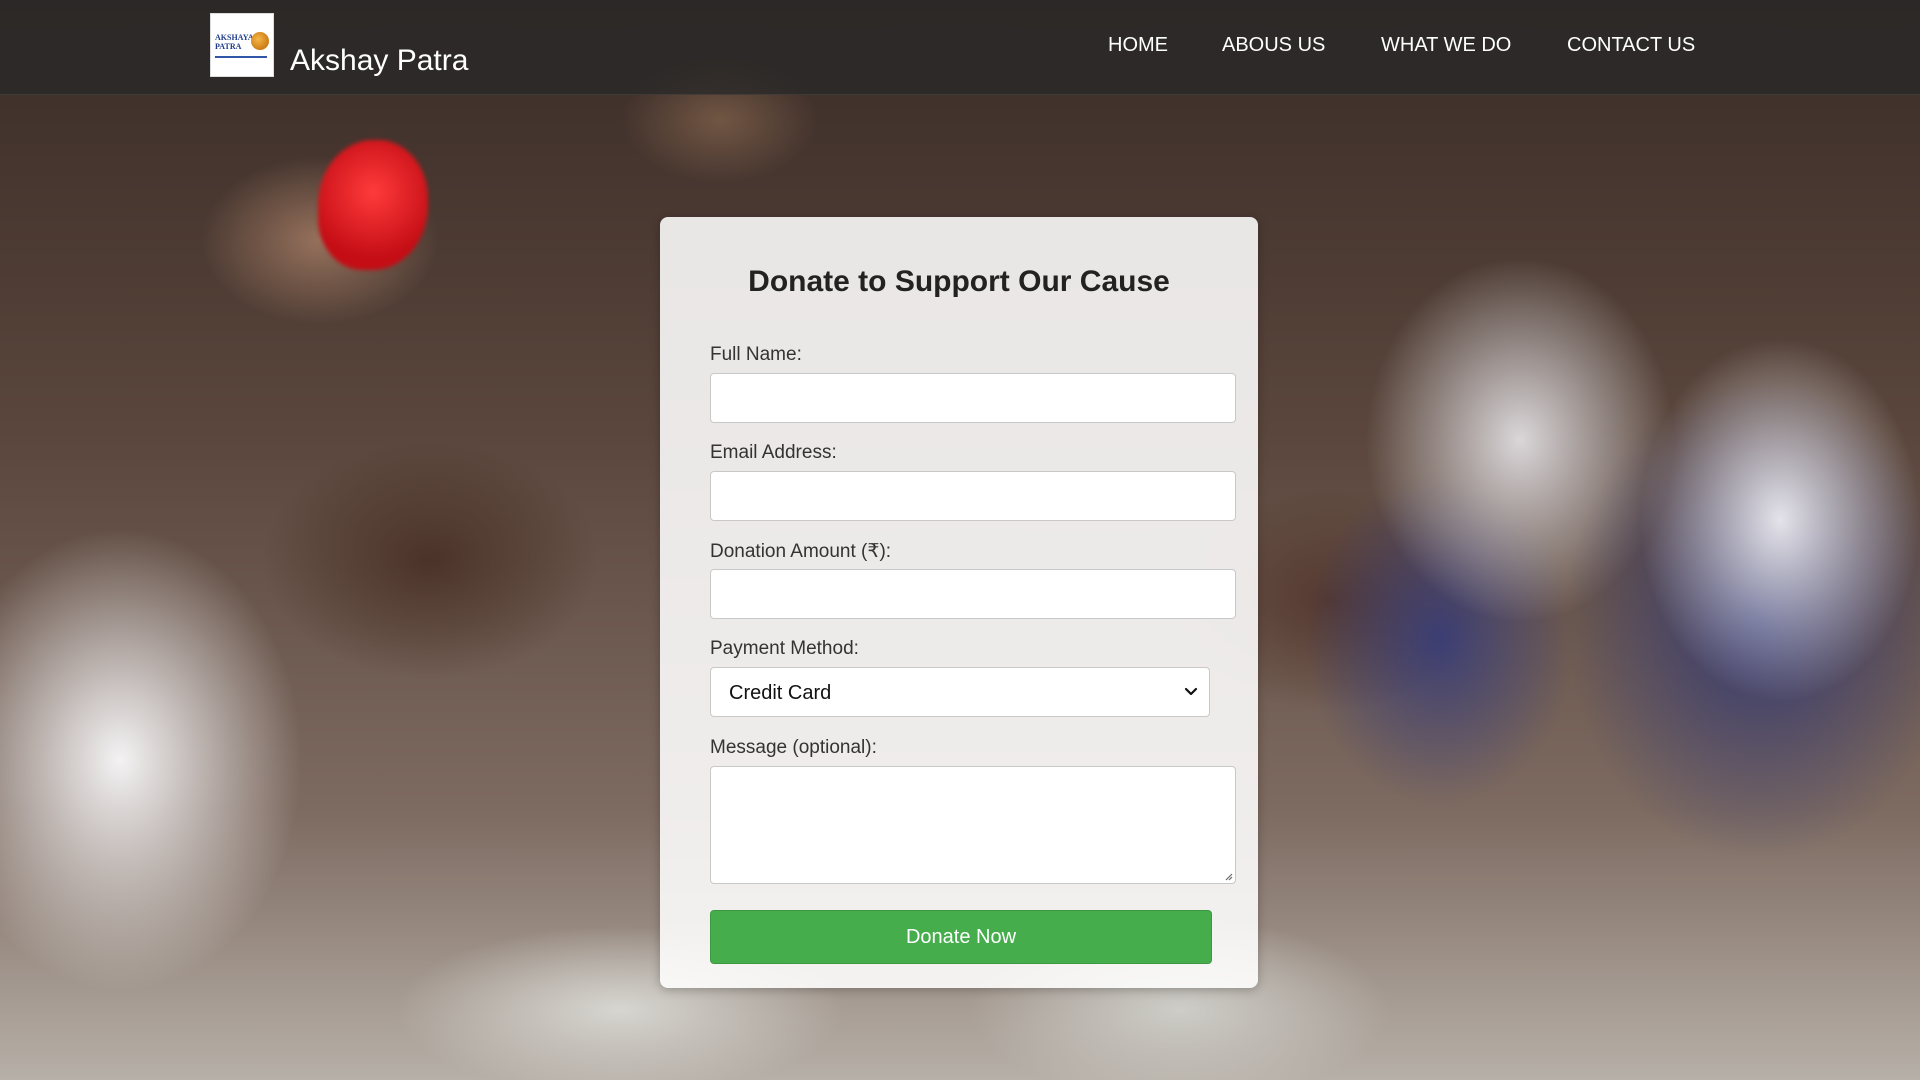 Image resolution: width=1920 pixels, height=1080 pixels. Describe the element at coordinates (780, 693) in the screenshot. I see `payment-method-value: Credit Card` at that location.